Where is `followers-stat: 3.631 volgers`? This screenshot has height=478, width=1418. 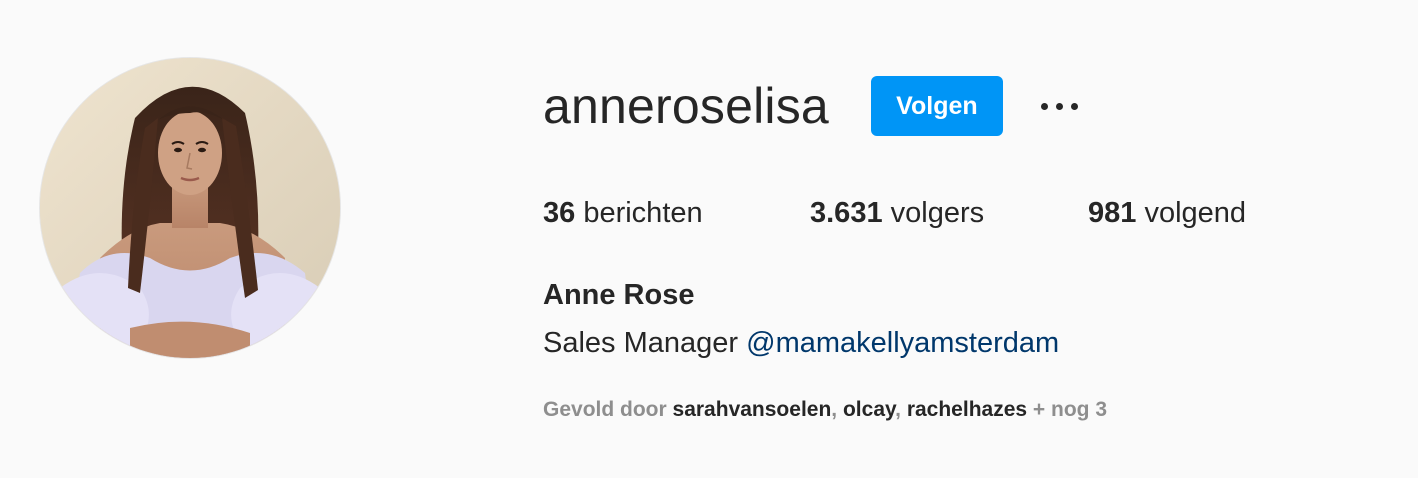
followers-stat: 3.631 volgers is located at coordinates (949, 213).